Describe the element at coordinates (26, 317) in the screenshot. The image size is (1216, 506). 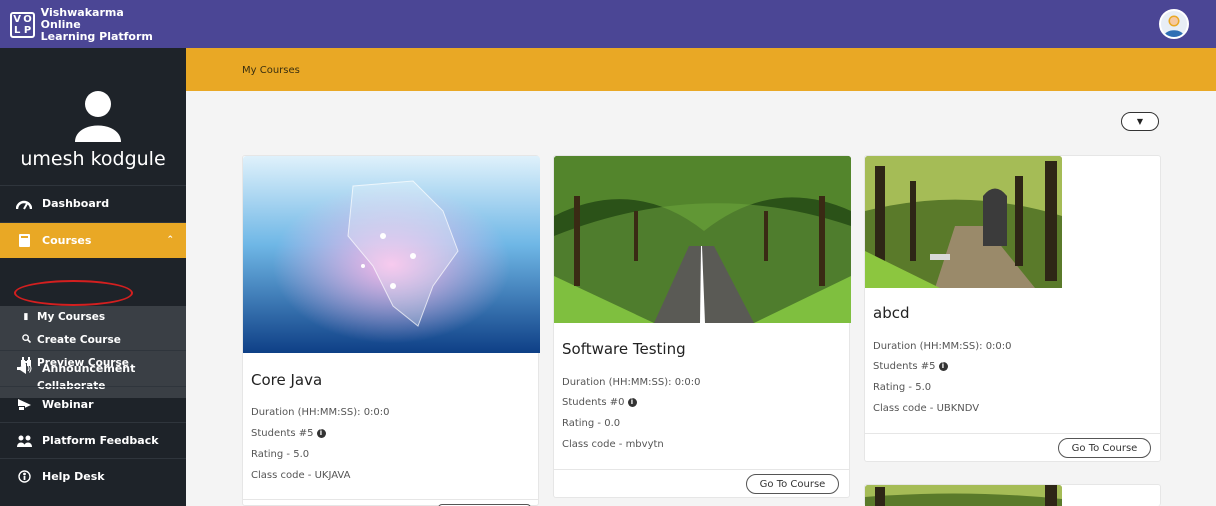
I see `book-icon: ▮` at that location.